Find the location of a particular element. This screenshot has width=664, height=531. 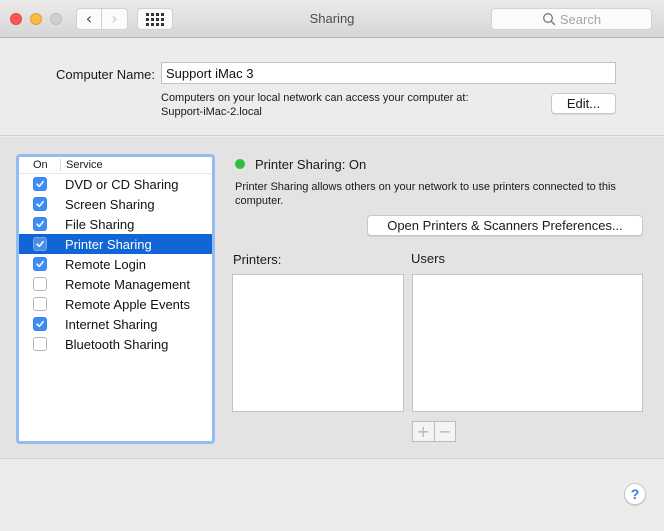

services-list-header: On Service is located at coordinates (115, 165).